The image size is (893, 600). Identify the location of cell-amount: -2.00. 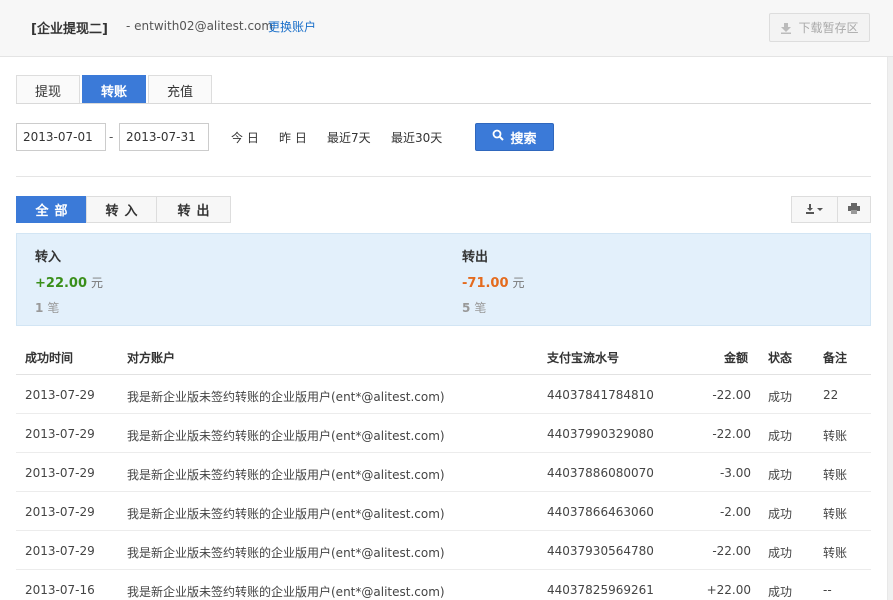
(735, 512).